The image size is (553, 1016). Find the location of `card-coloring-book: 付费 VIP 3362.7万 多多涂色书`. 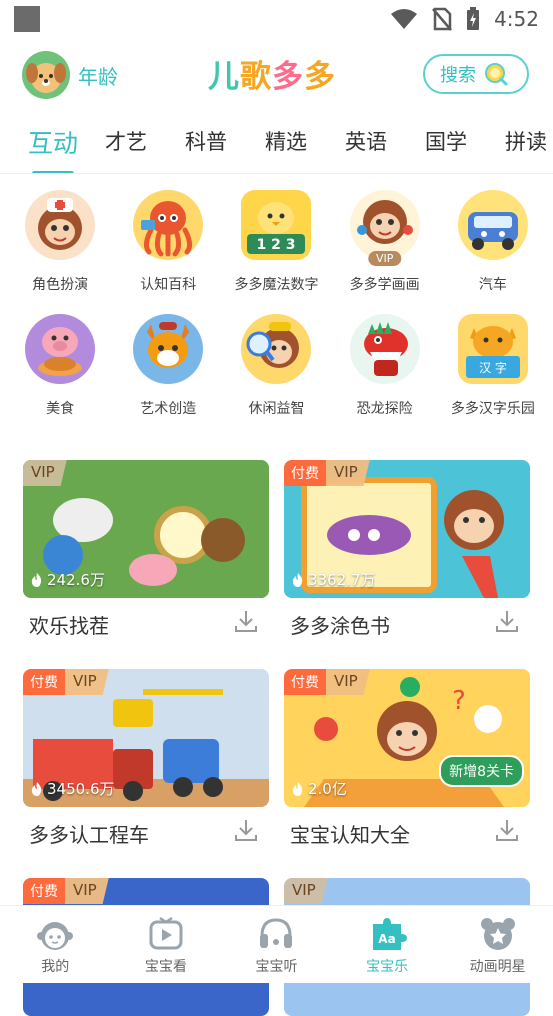

card-coloring-book: 付费 VIP 3362.7万 多多涂色书 is located at coordinates (407, 549).